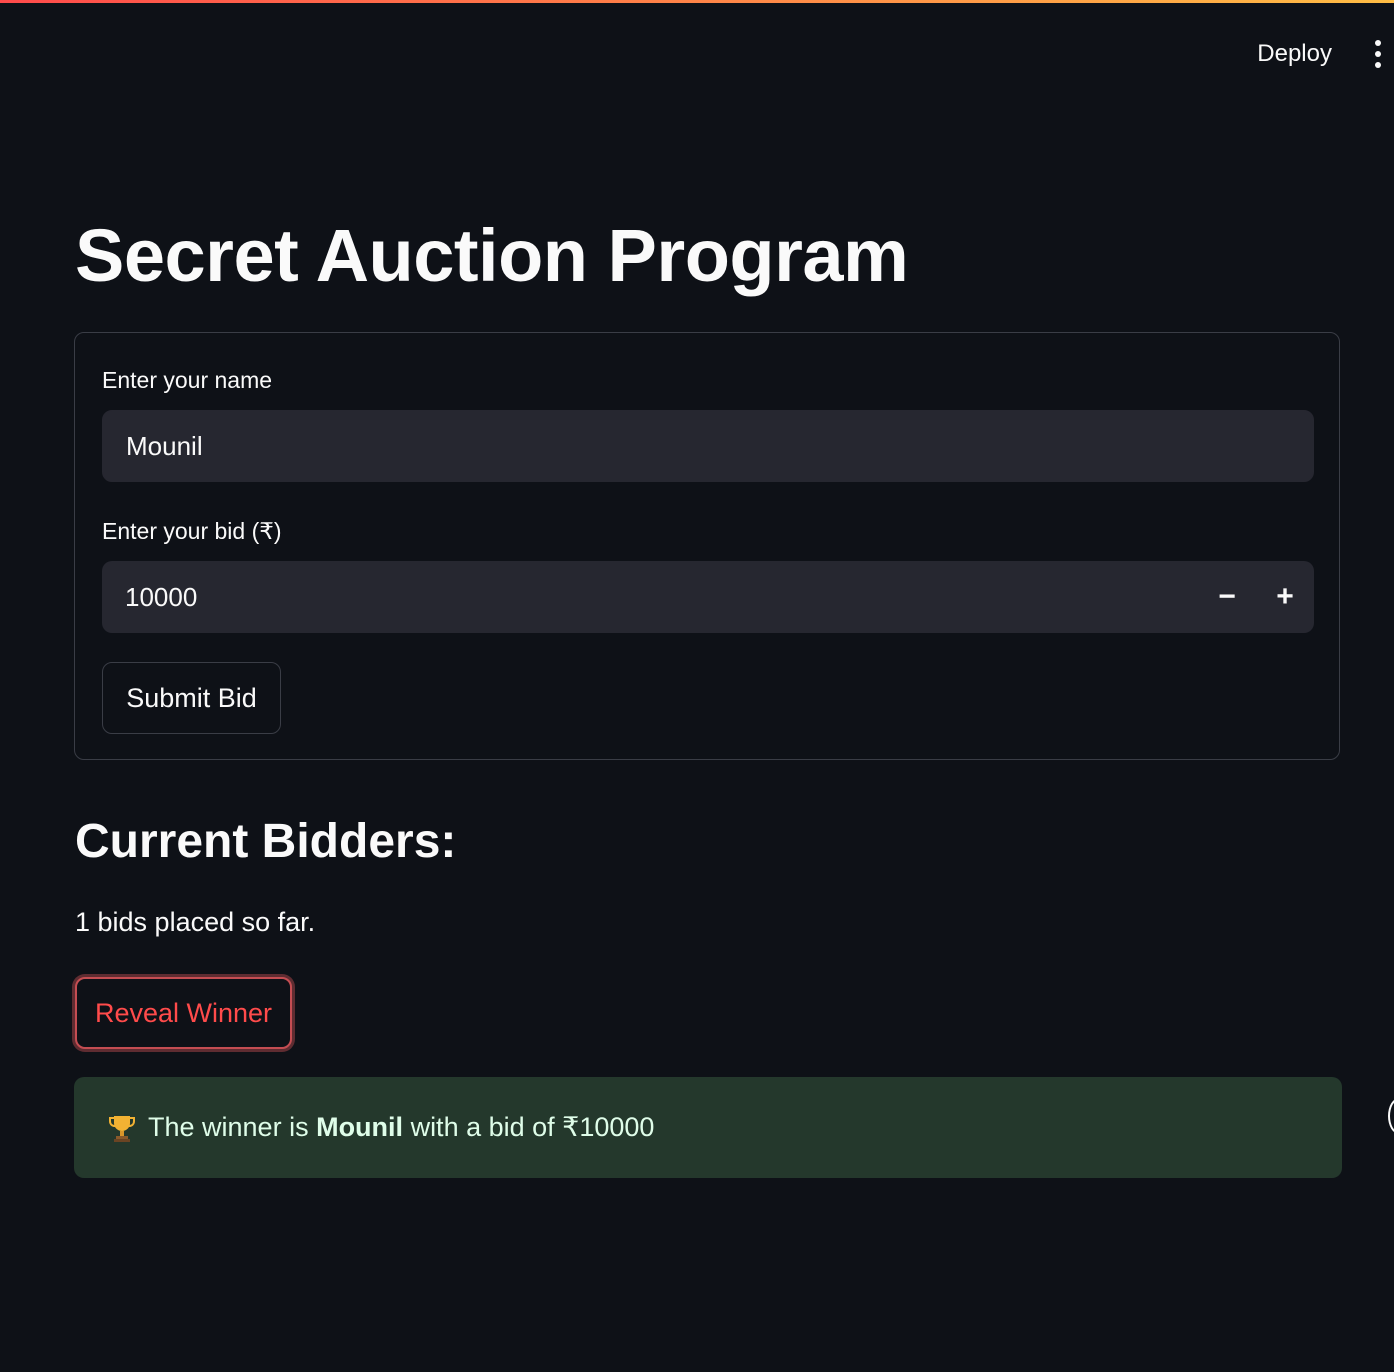 Image resolution: width=1394 pixels, height=1372 pixels. What do you see at coordinates (529, 1127) in the screenshot?
I see `winner-suffix: with a bid of ₹10000` at bounding box center [529, 1127].